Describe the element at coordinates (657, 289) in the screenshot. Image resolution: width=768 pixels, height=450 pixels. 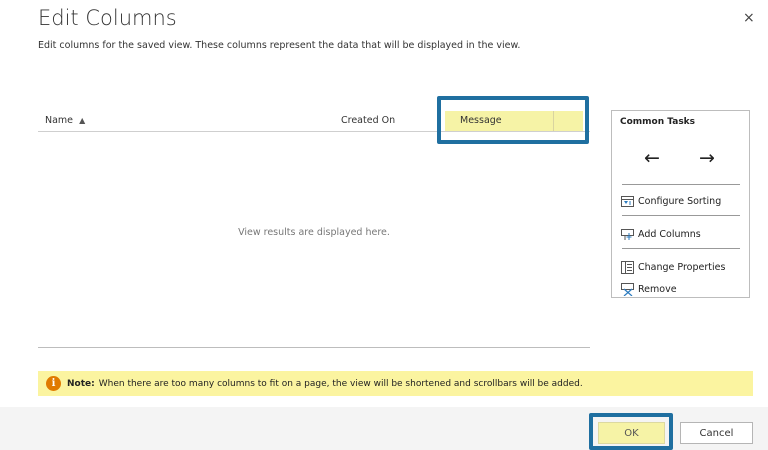
I see `task-label: Remove` at that location.